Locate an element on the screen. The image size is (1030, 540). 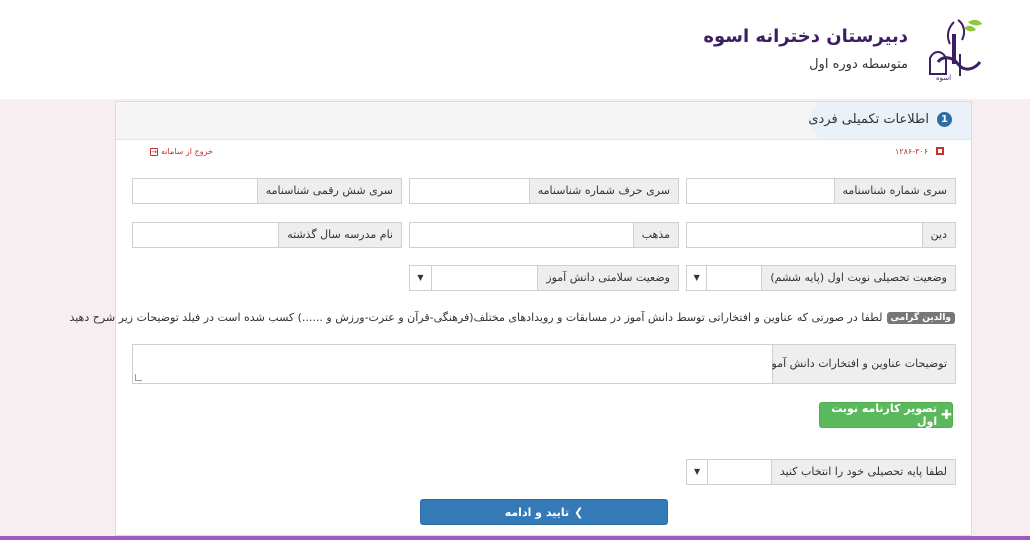
honors-description-field: توضیحات عناوین و افتخارات دانش آموز is located at coordinates (544, 364).